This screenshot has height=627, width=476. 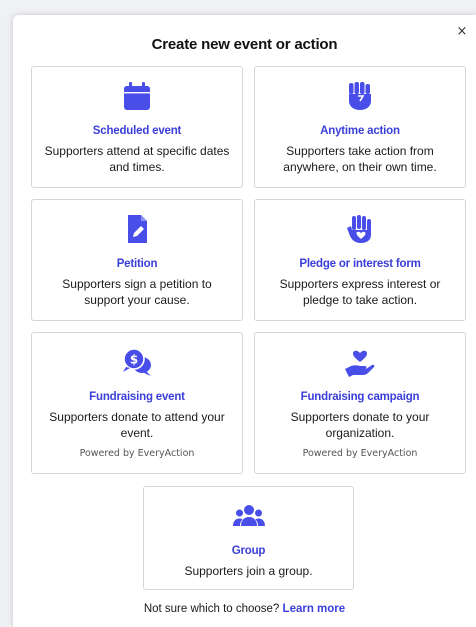 I want to click on card-name: Pledge or interest form, so click(x=360, y=264).